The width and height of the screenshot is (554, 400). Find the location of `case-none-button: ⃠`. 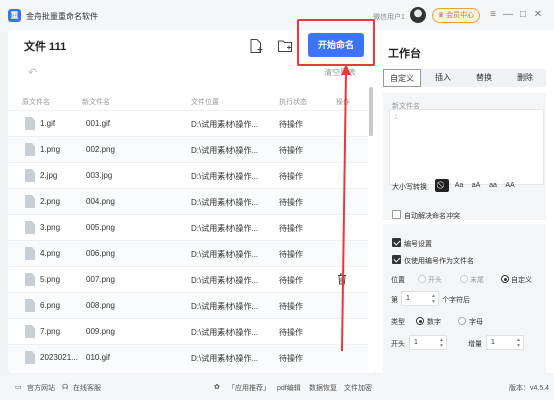

case-none-button: ⃠ is located at coordinates (442, 185).